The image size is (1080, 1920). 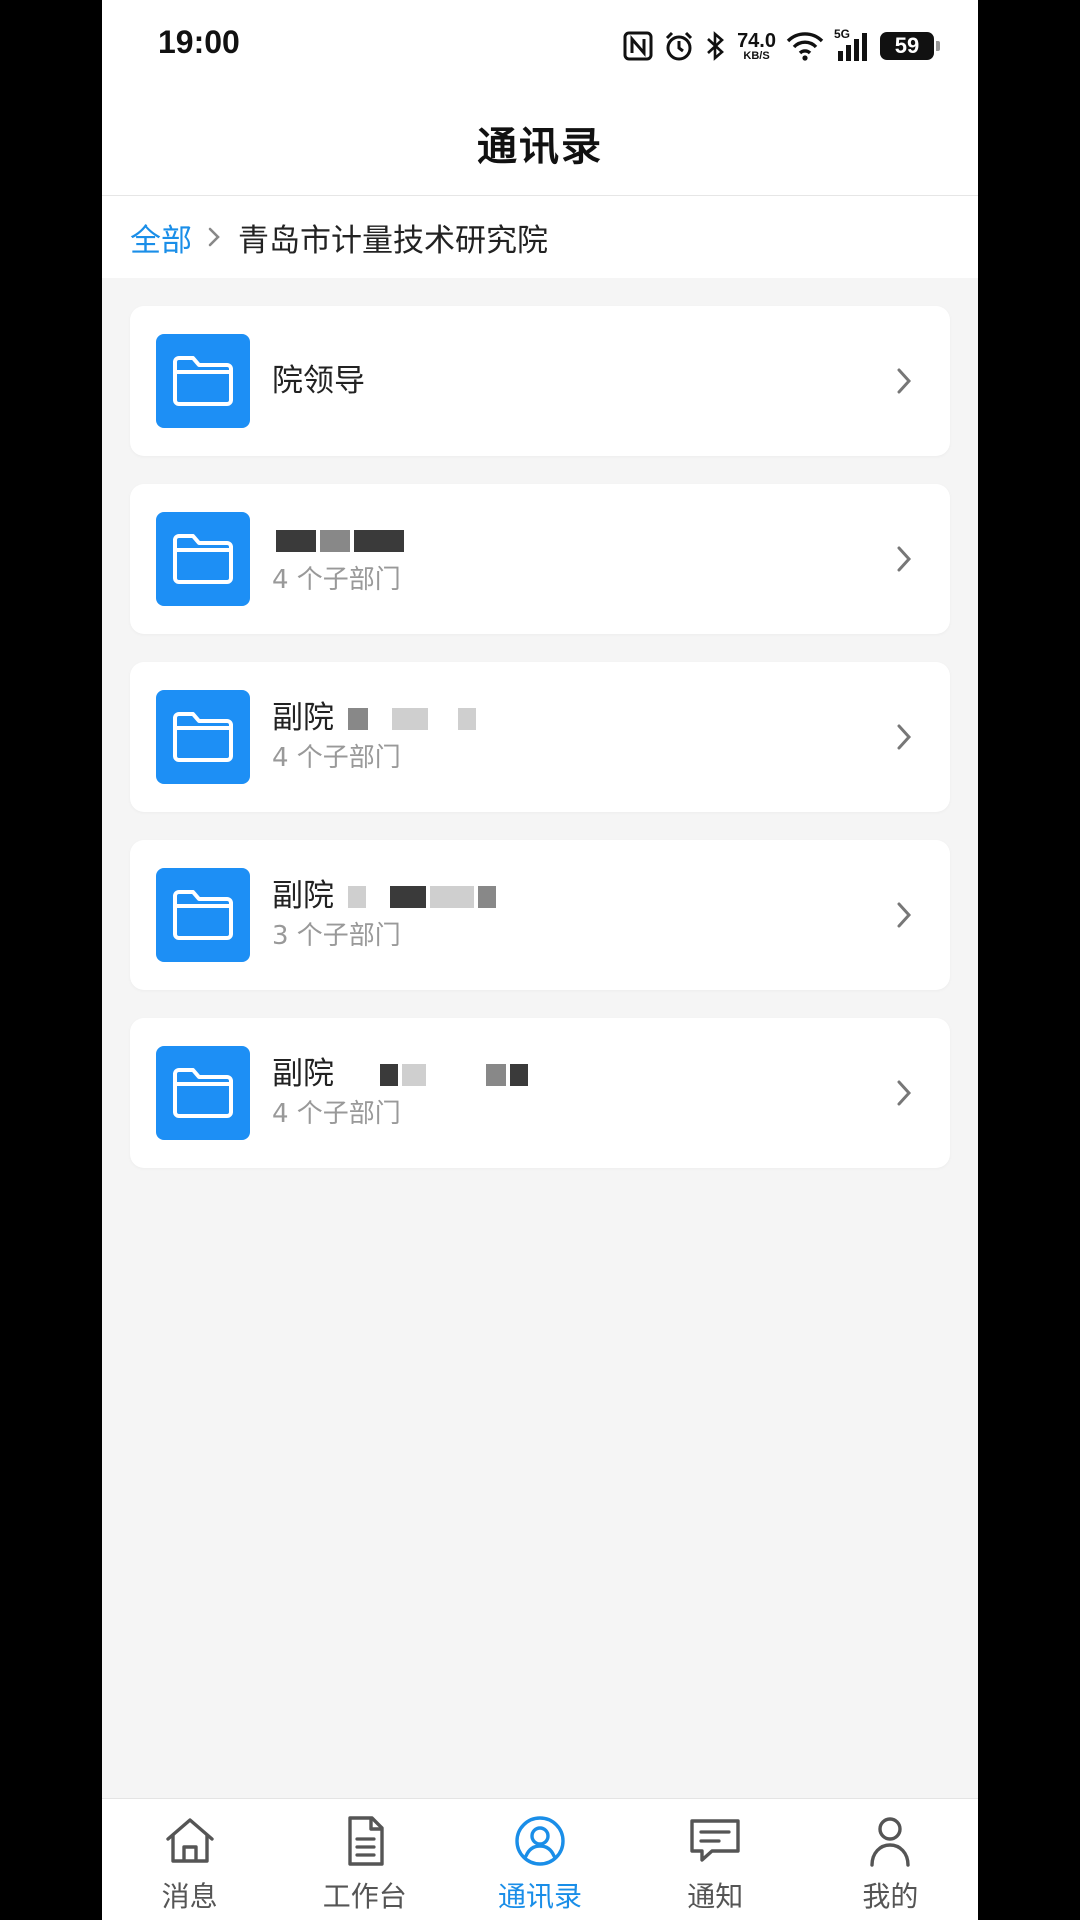 I want to click on nfc-icon, so click(x=638, y=46).